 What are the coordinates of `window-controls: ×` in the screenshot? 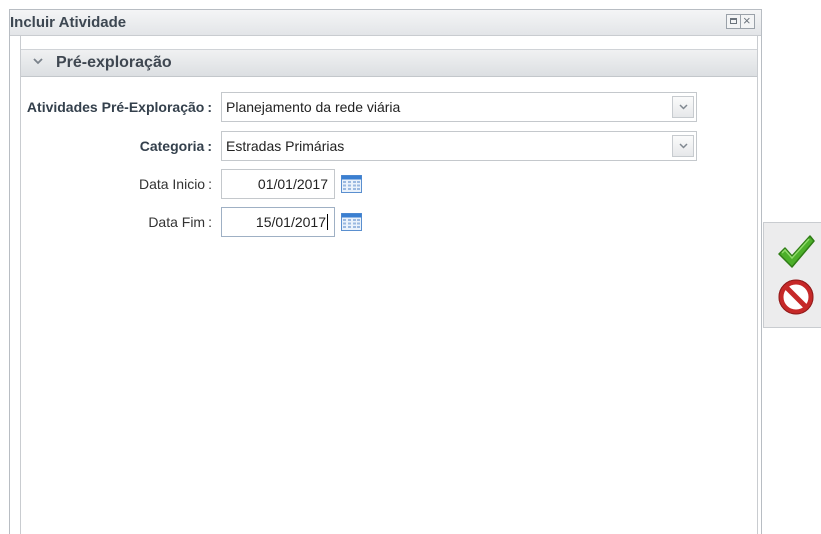 It's located at (740, 21).